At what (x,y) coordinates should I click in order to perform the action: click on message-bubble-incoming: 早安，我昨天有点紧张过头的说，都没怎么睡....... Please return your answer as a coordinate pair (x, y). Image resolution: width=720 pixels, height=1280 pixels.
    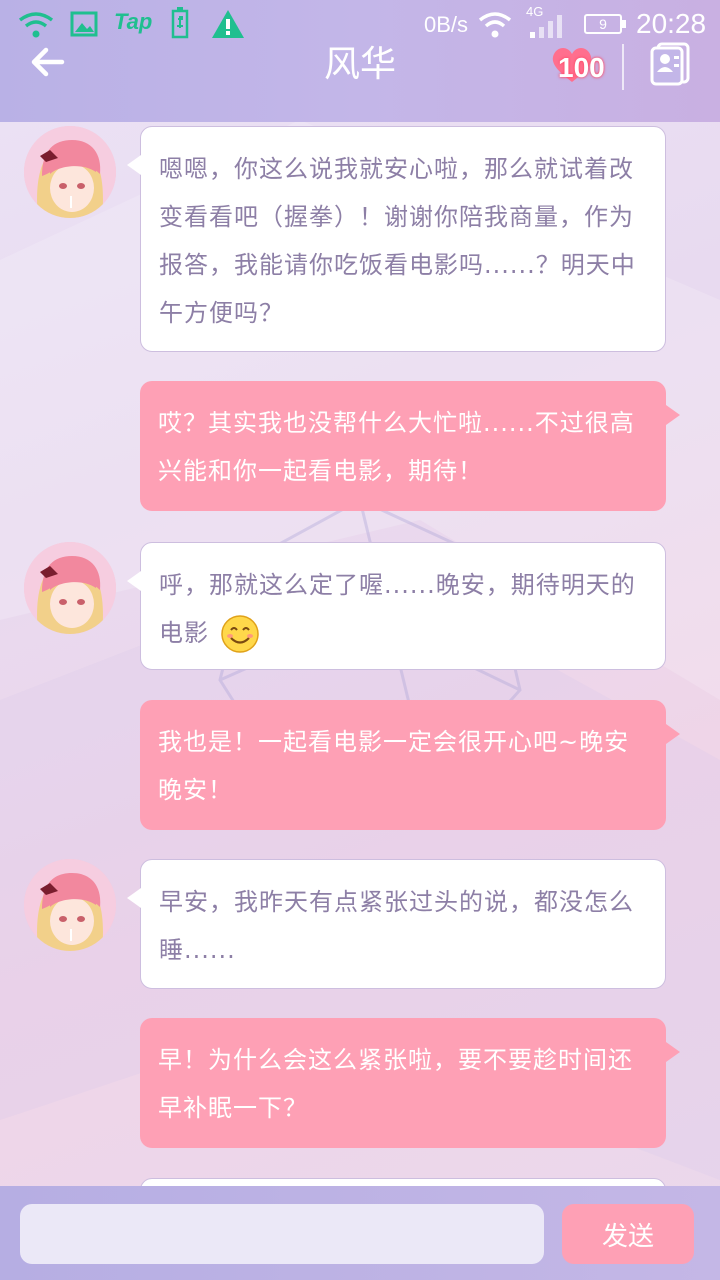
    Looking at the image, I should click on (396, 924).